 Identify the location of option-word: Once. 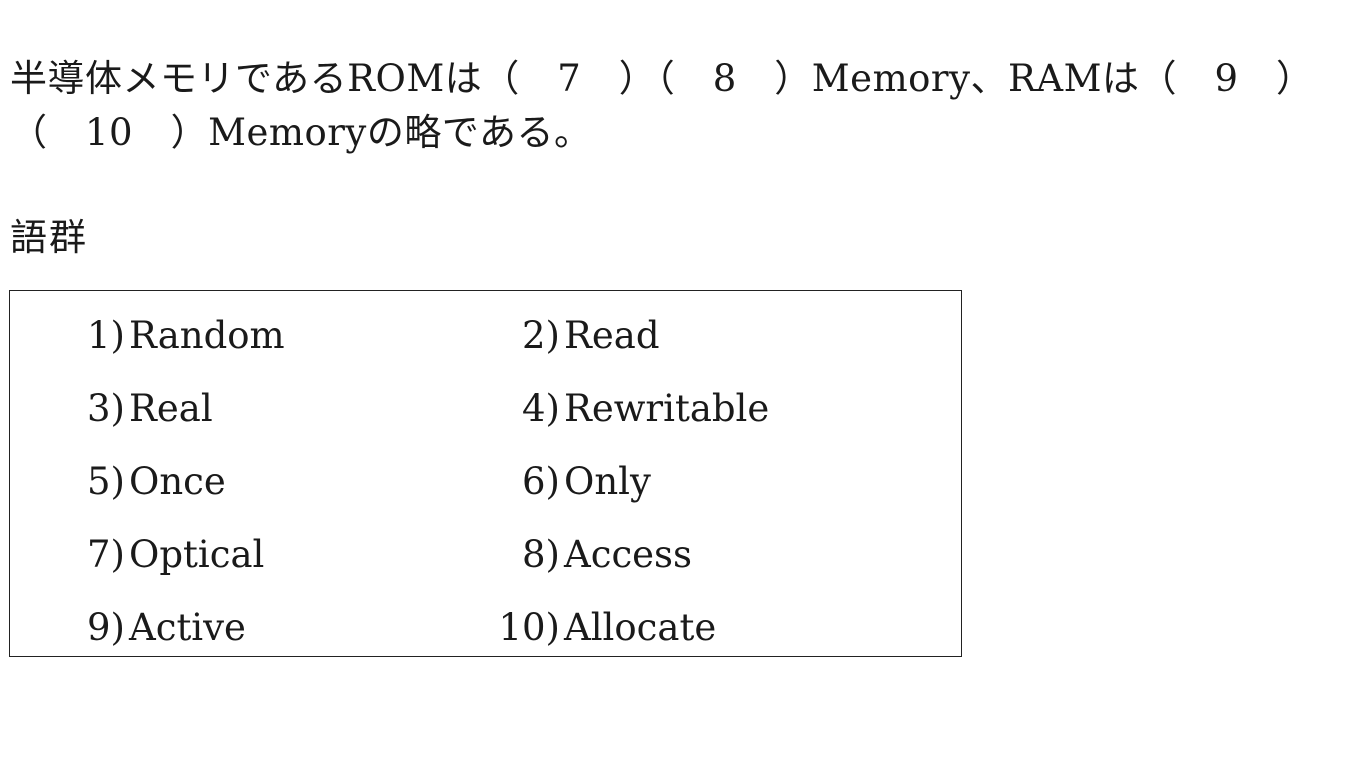
(177, 481).